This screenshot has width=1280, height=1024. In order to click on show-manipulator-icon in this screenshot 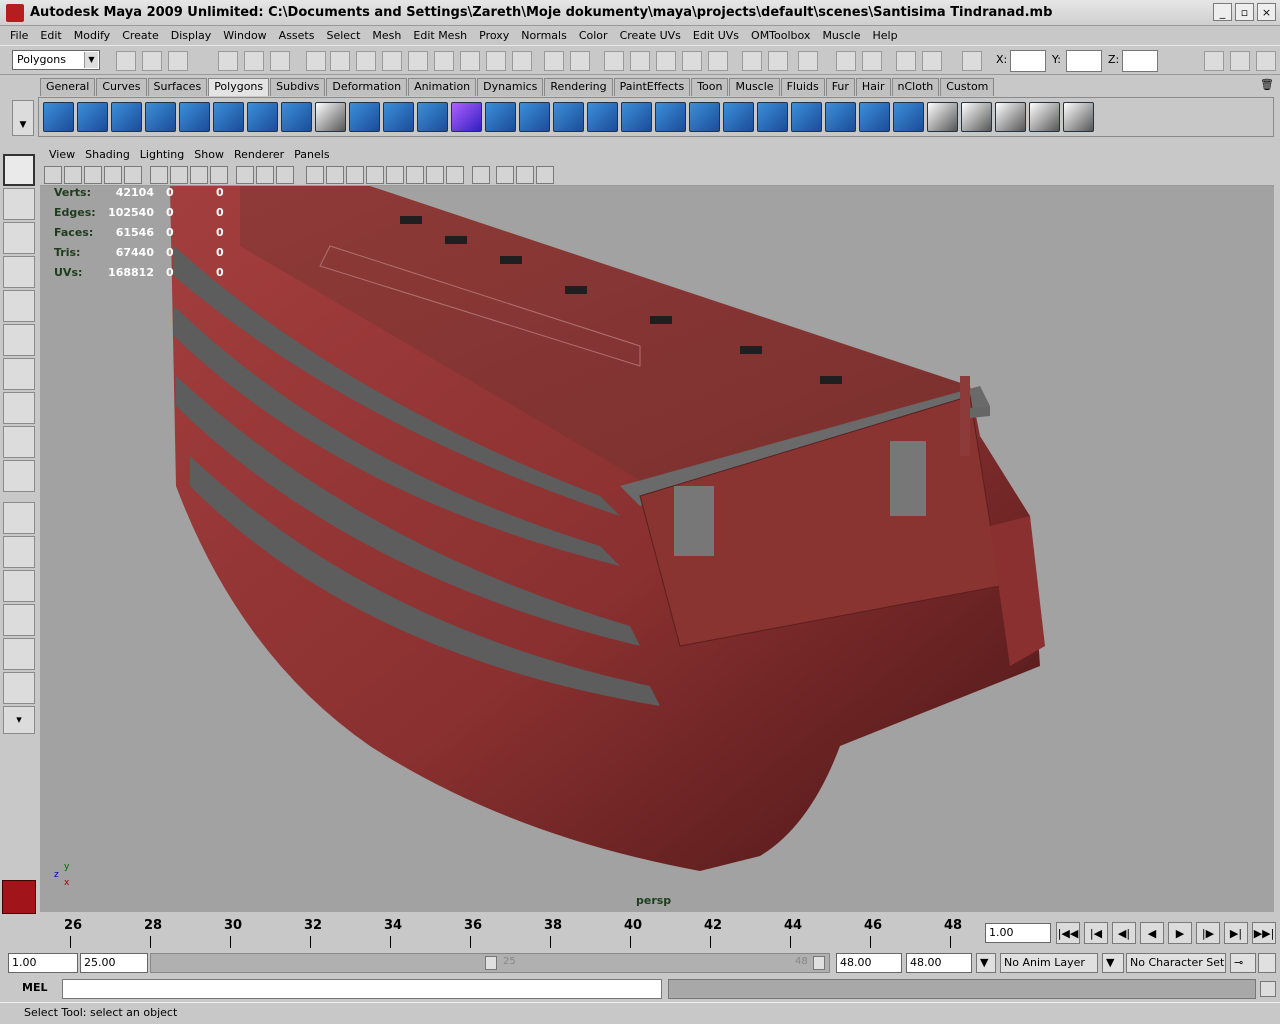, I will do `click(19, 442)`.